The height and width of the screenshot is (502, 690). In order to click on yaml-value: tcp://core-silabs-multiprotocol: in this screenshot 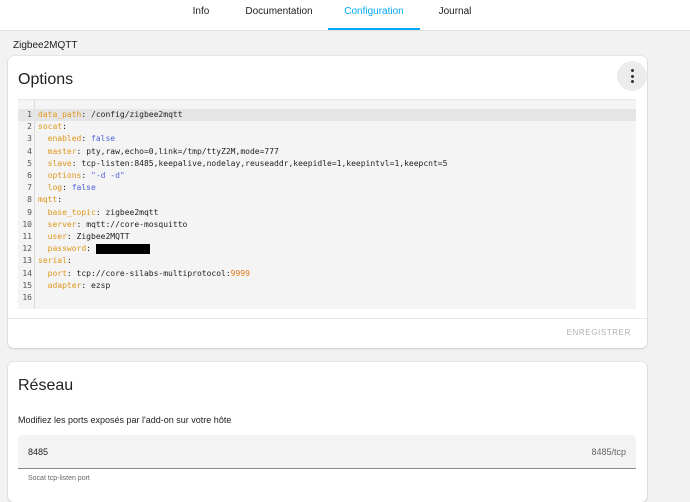, I will do `click(153, 273)`.